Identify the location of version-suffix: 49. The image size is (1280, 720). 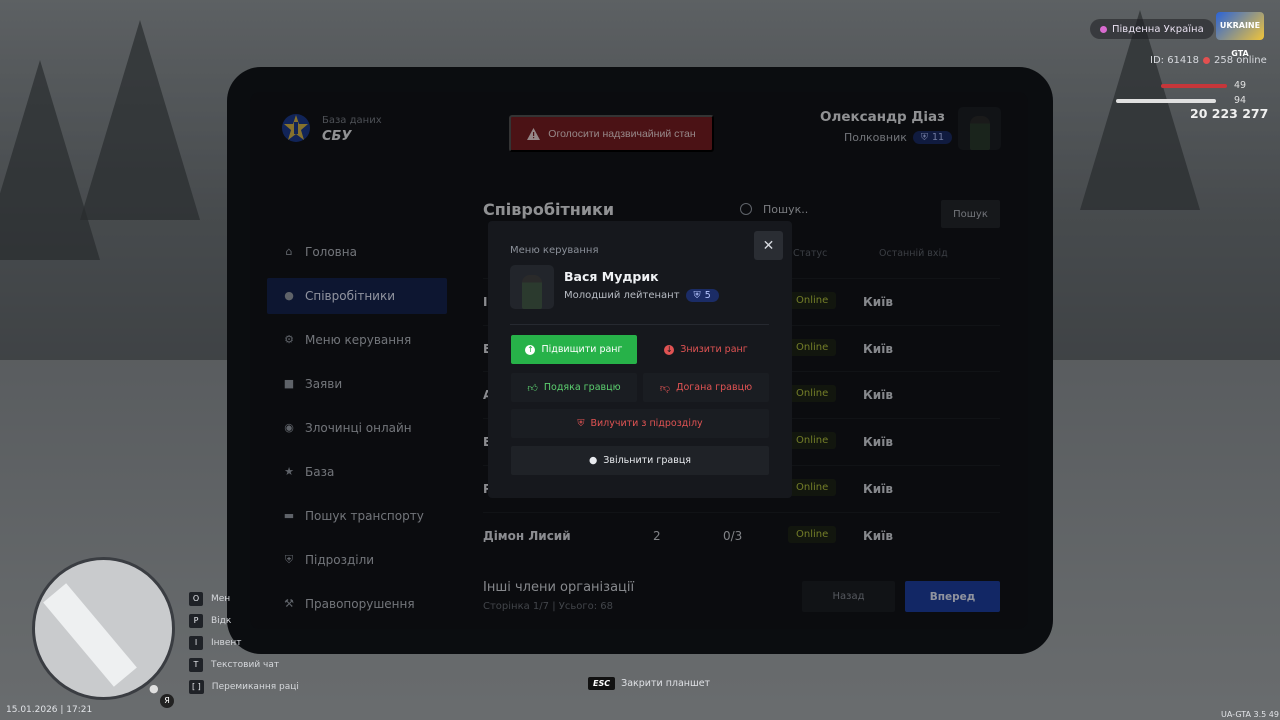
(1273, 714).